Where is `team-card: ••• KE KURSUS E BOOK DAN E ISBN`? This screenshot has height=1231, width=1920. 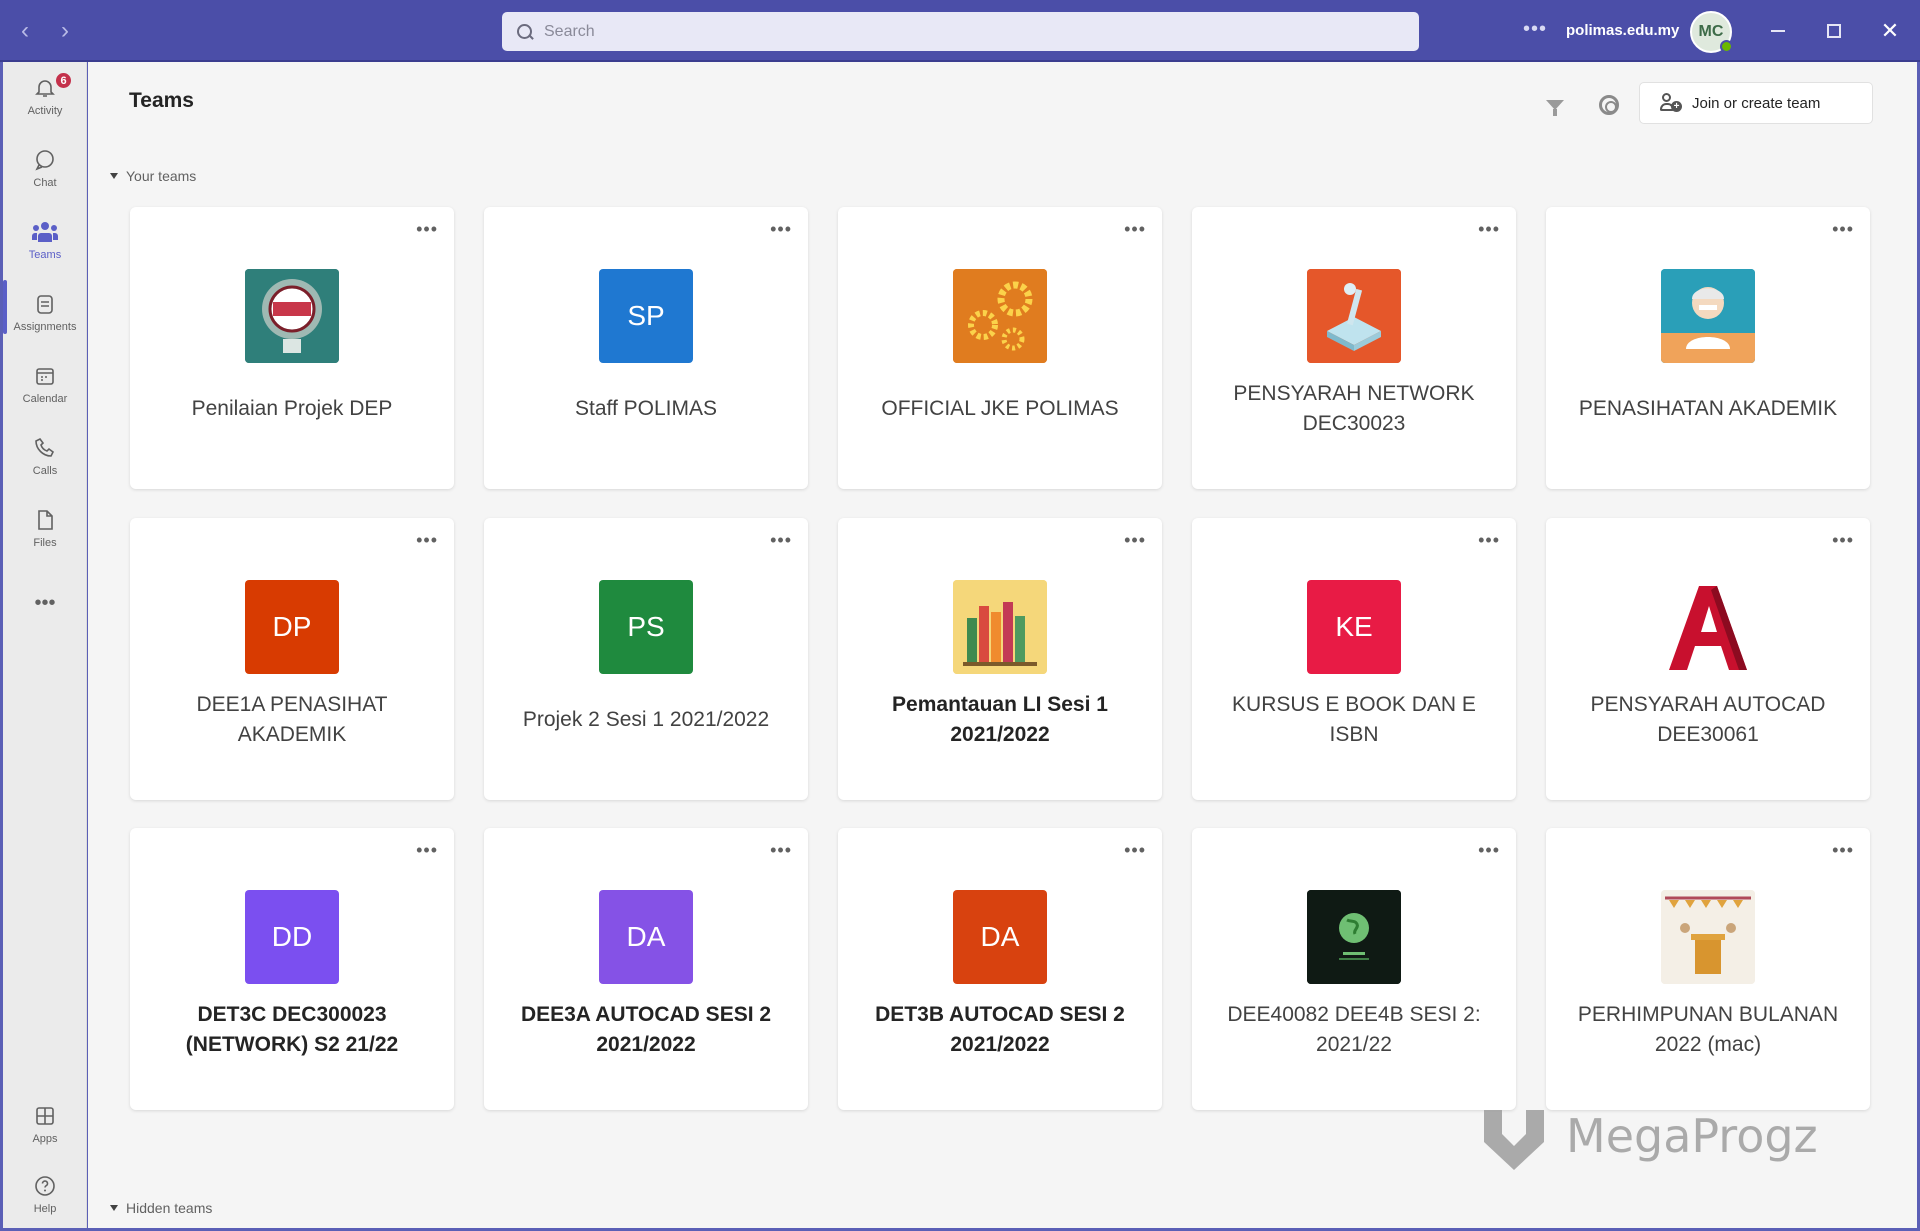 team-card: ••• KE KURSUS E BOOK DAN E ISBN is located at coordinates (1354, 659).